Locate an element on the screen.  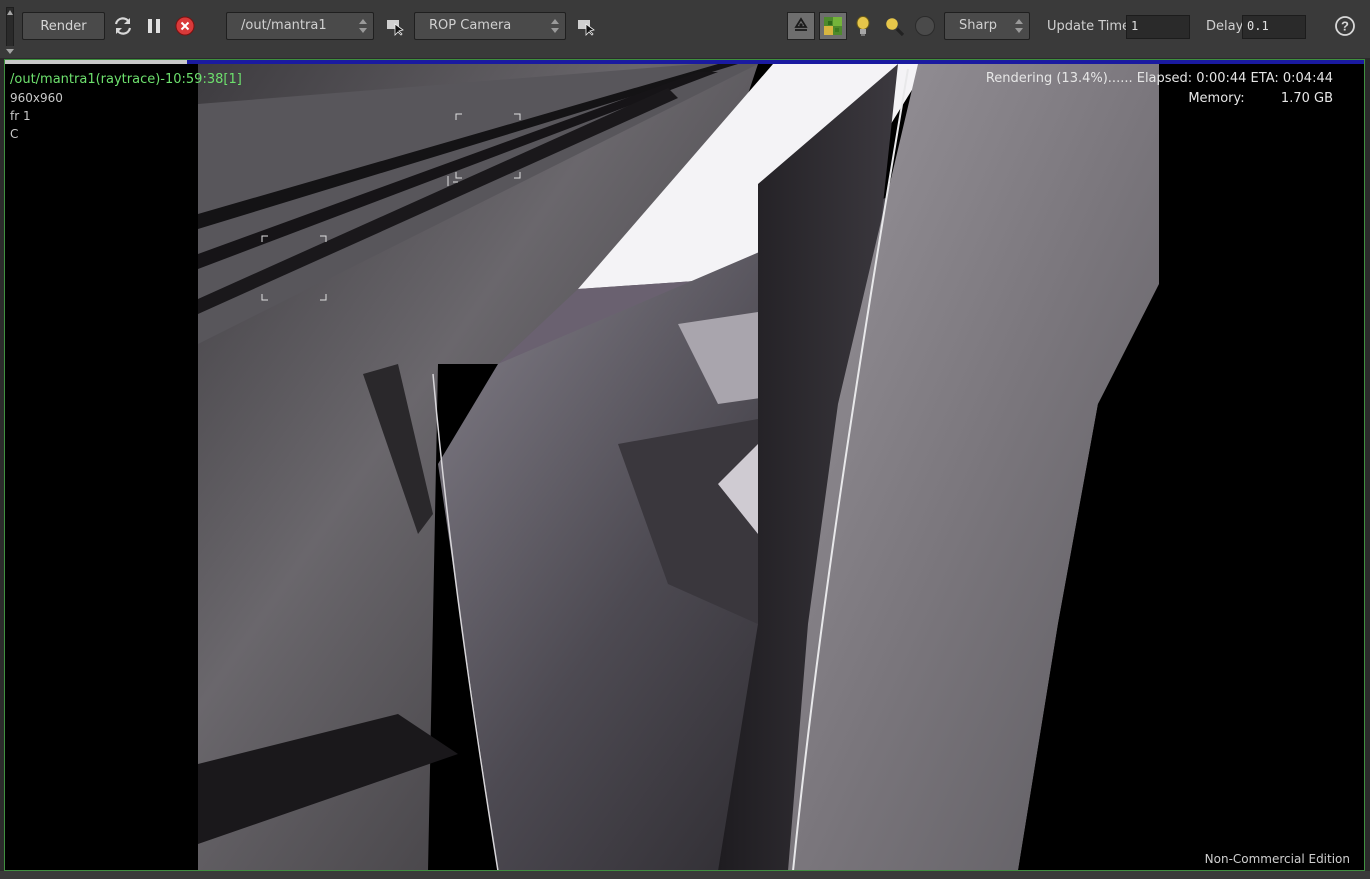
camera-select: ROP Camera is located at coordinates (490, 26).